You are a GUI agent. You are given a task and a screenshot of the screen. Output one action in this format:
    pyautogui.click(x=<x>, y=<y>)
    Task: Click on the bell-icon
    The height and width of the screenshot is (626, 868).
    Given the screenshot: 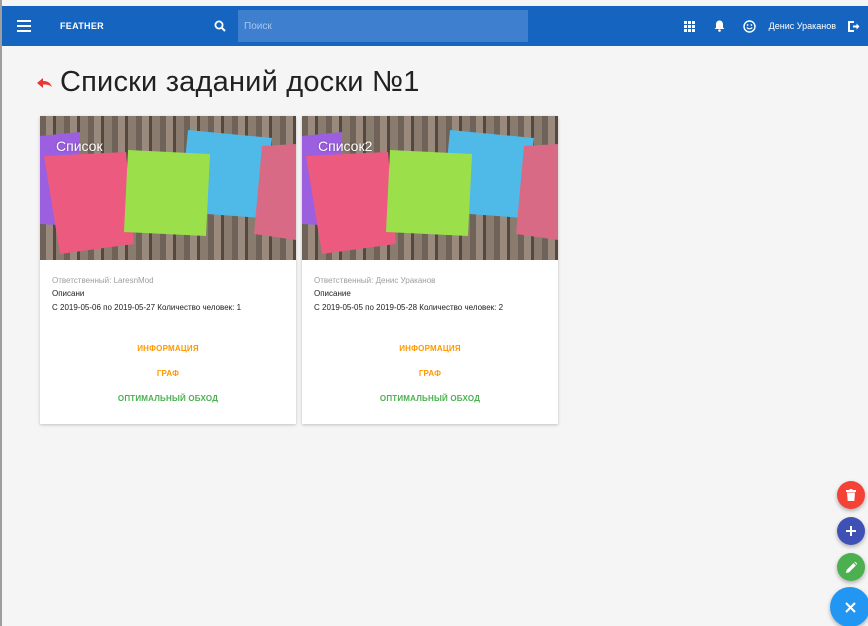 What is the action you would take?
    pyautogui.click(x=719, y=26)
    